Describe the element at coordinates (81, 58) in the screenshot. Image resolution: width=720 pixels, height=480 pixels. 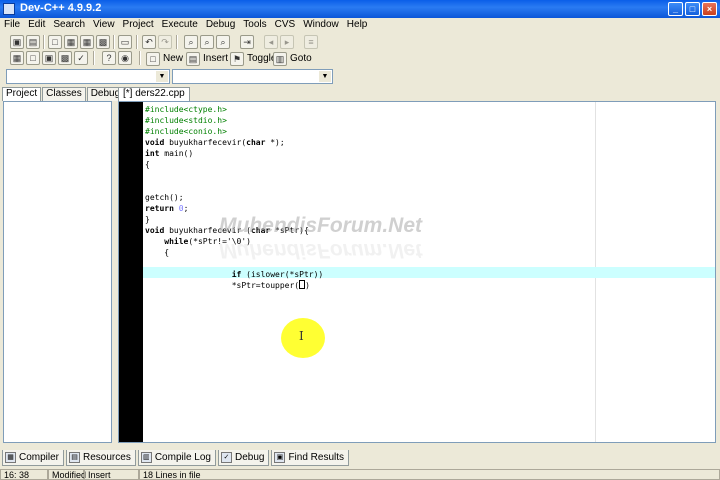
I see `check-syntax-icon: ✓` at that location.